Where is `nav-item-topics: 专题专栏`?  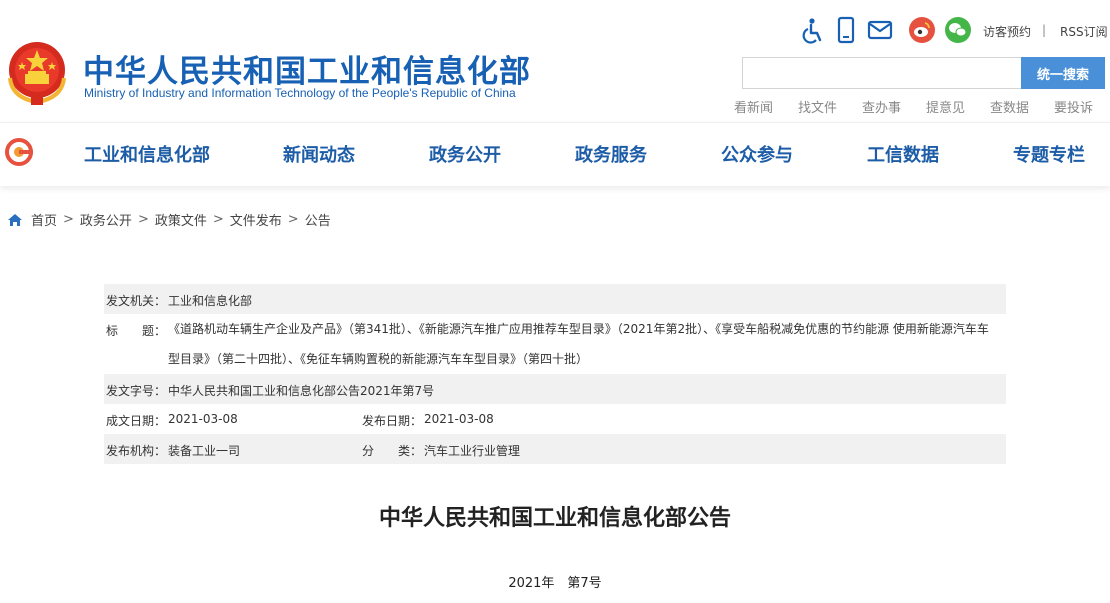 nav-item-topics: 专题专栏 is located at coordinates (1049, 154).